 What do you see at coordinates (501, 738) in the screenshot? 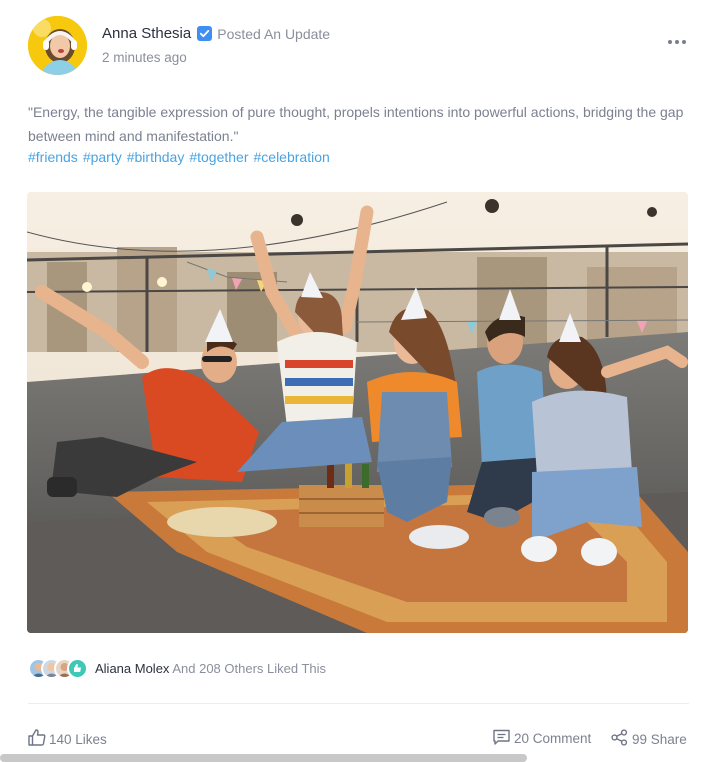
I see `comment-icon` at bounding box center [501, 738].